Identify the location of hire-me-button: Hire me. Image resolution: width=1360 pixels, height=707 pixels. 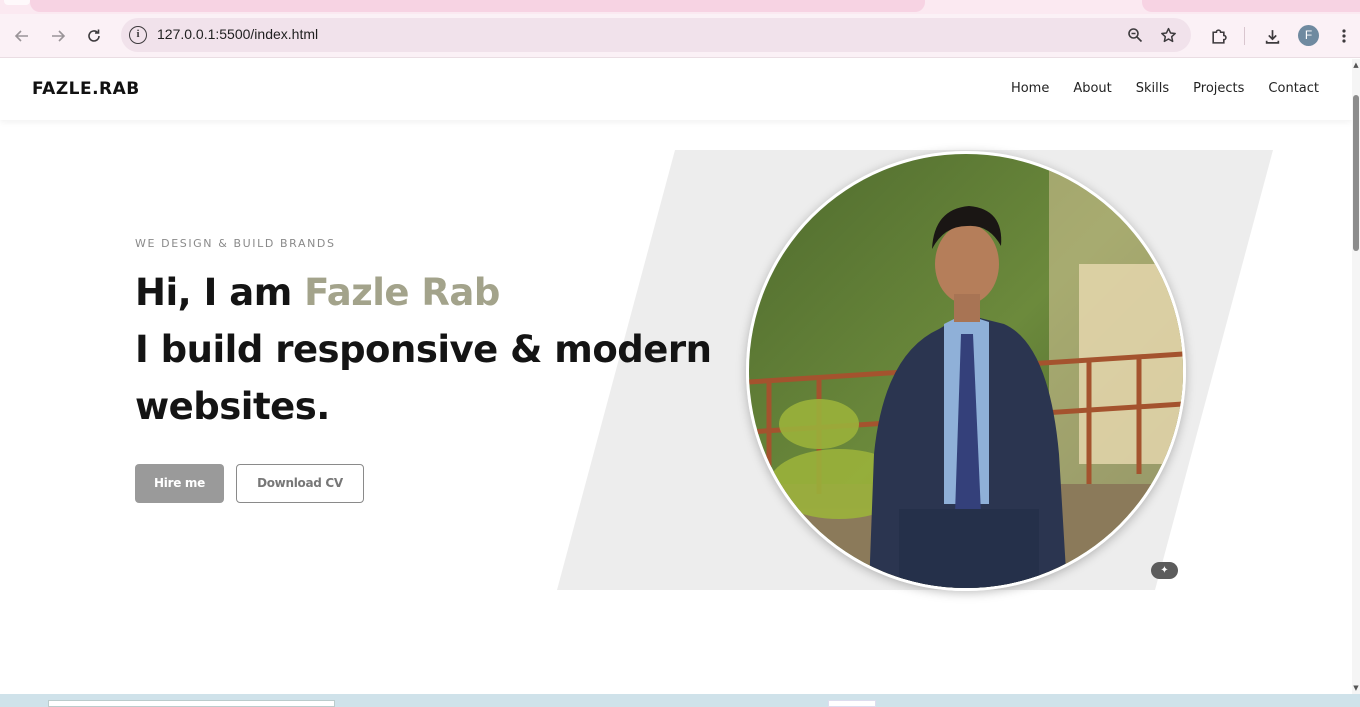
(179, 483).